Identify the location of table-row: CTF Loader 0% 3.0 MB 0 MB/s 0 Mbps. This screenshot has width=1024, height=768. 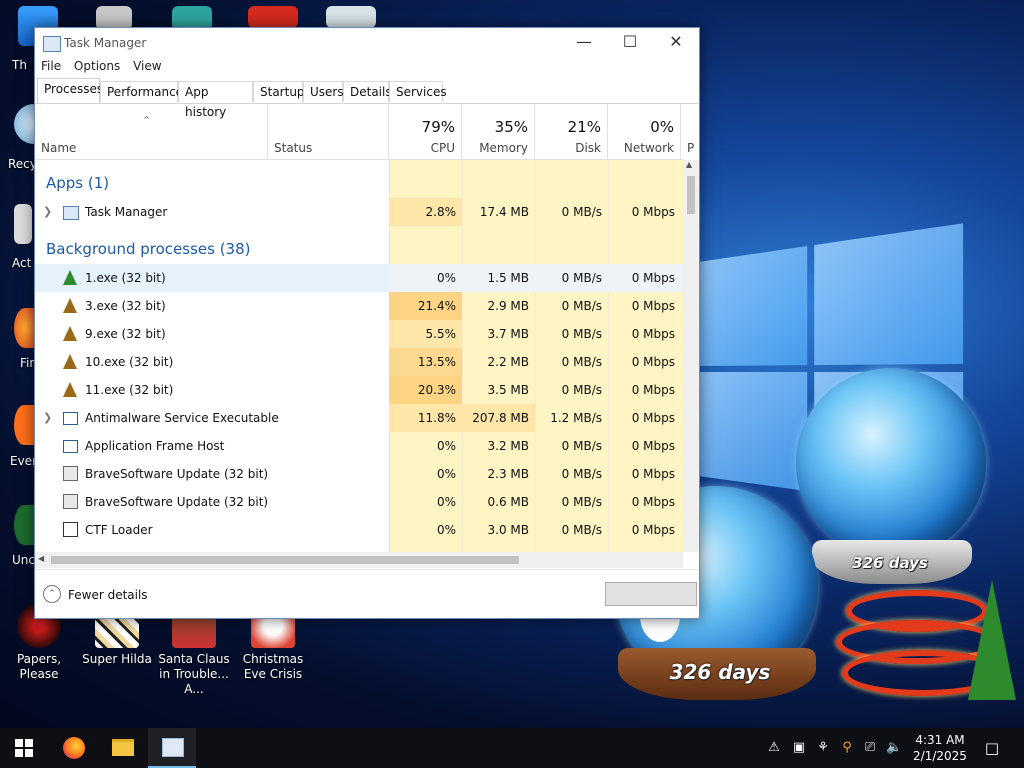
(359, 530).